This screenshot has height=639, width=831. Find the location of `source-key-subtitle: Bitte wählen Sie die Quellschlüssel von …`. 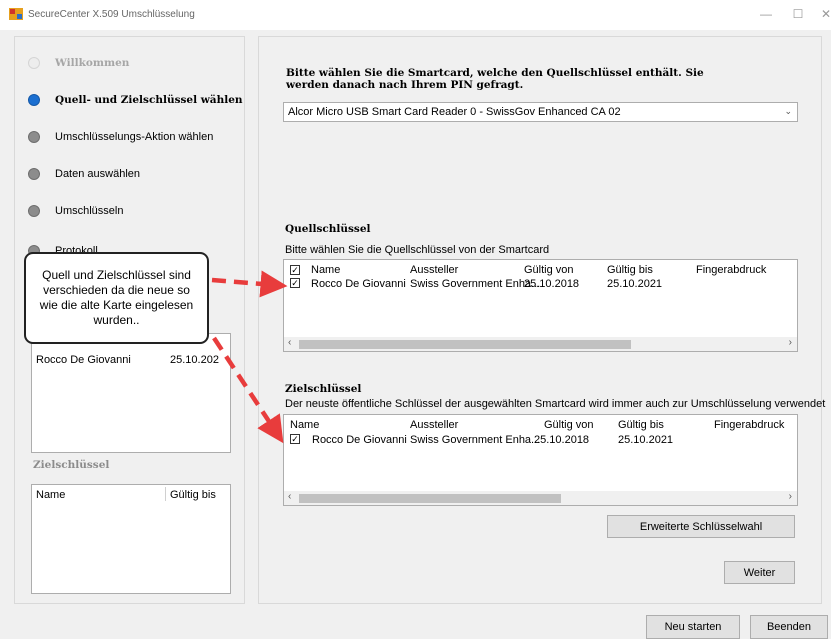

source-key-subtitle: Bitte wählen Sie die Quellschlüssel von … is located at coordinates (417, 250).